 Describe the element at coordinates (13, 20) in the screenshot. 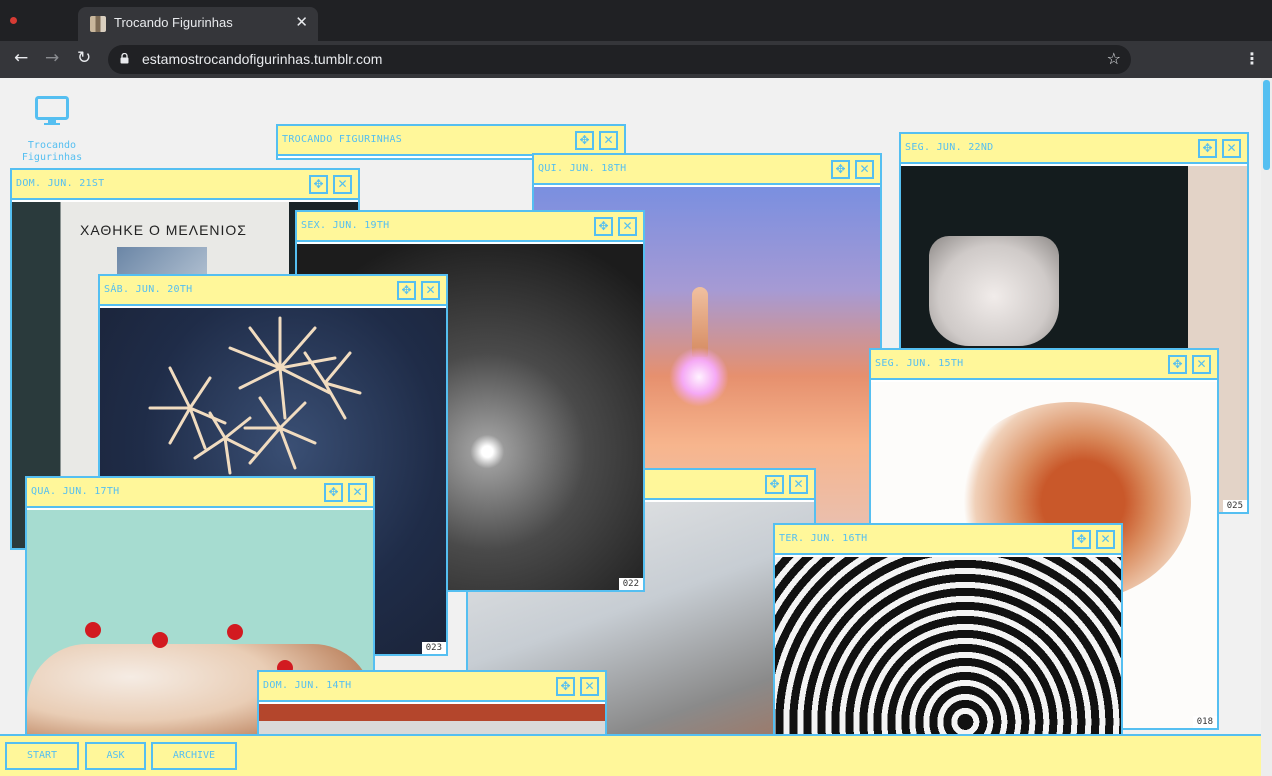

I see `window-close-dot` at that location.